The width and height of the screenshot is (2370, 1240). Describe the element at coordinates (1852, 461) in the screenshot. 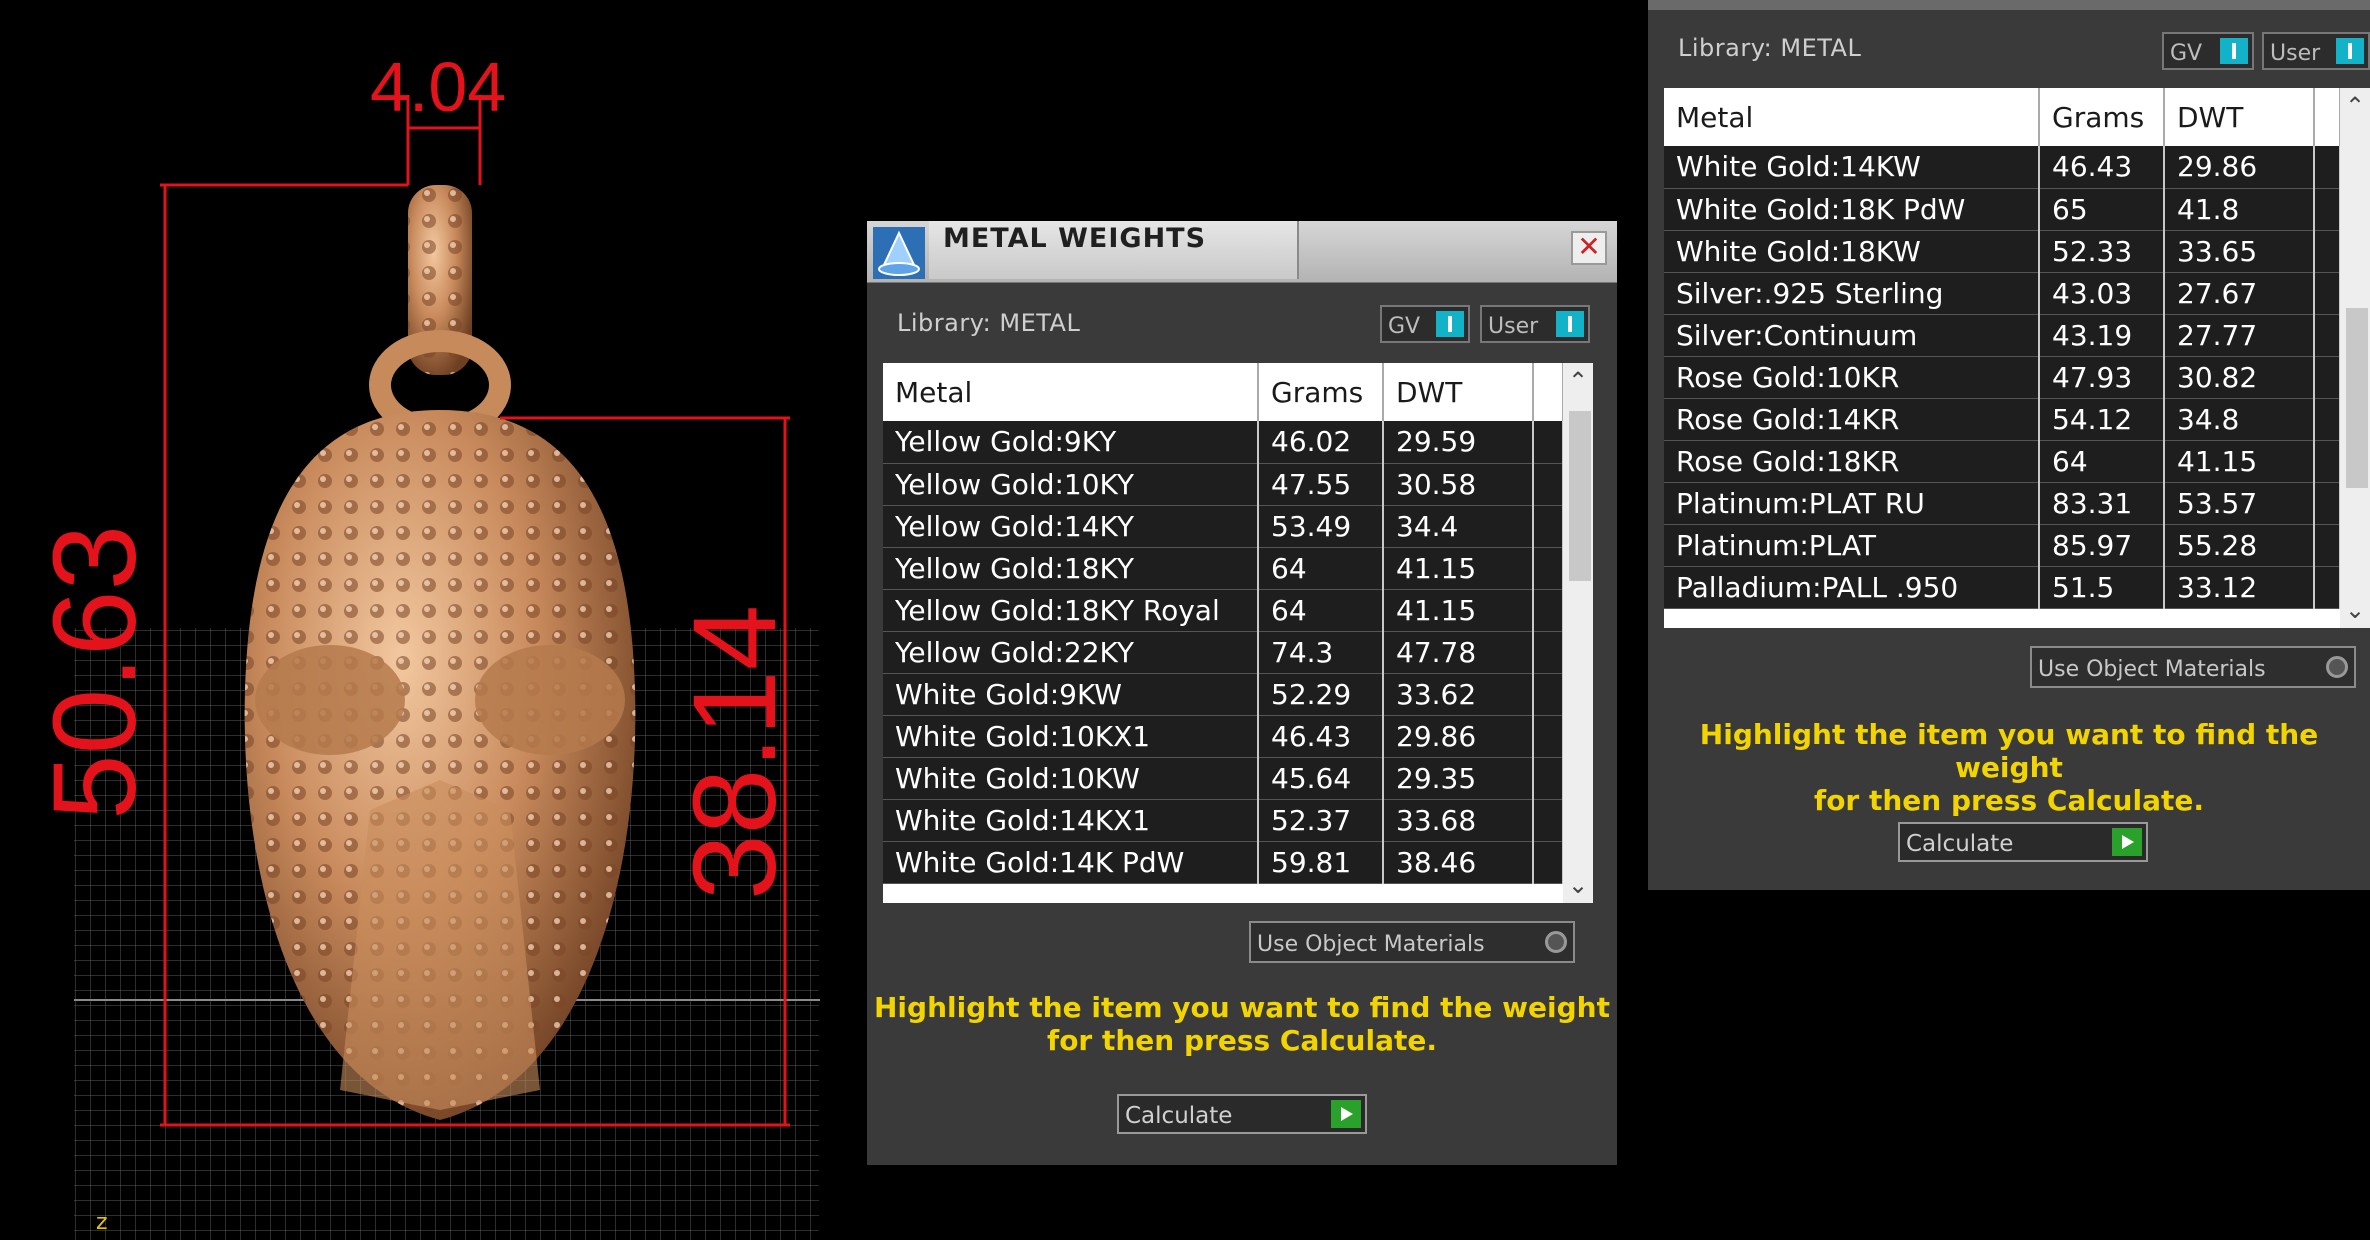

I see `metal-name-cell: Rose Gold:18KR` at that location.